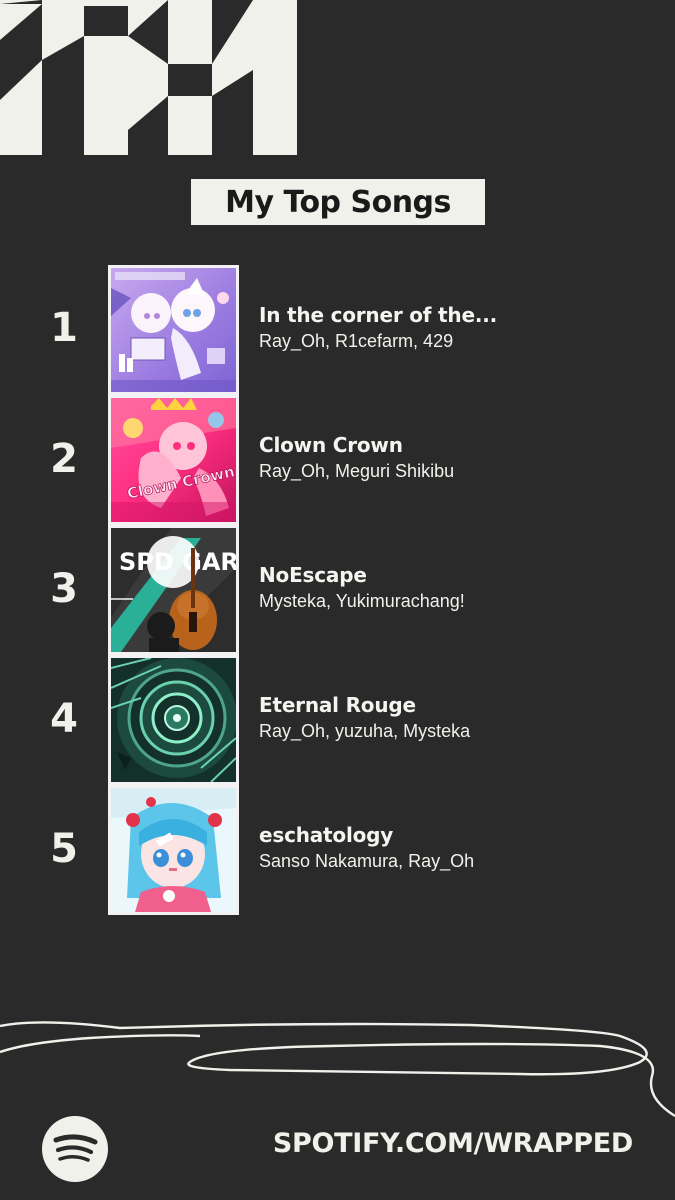 The height and width of the screenshot is (1200, 675). What do you see at coordinates (148, 77) in the screenshot?
I see `checker-pattern-decoration` at bounding box center [148, 77].